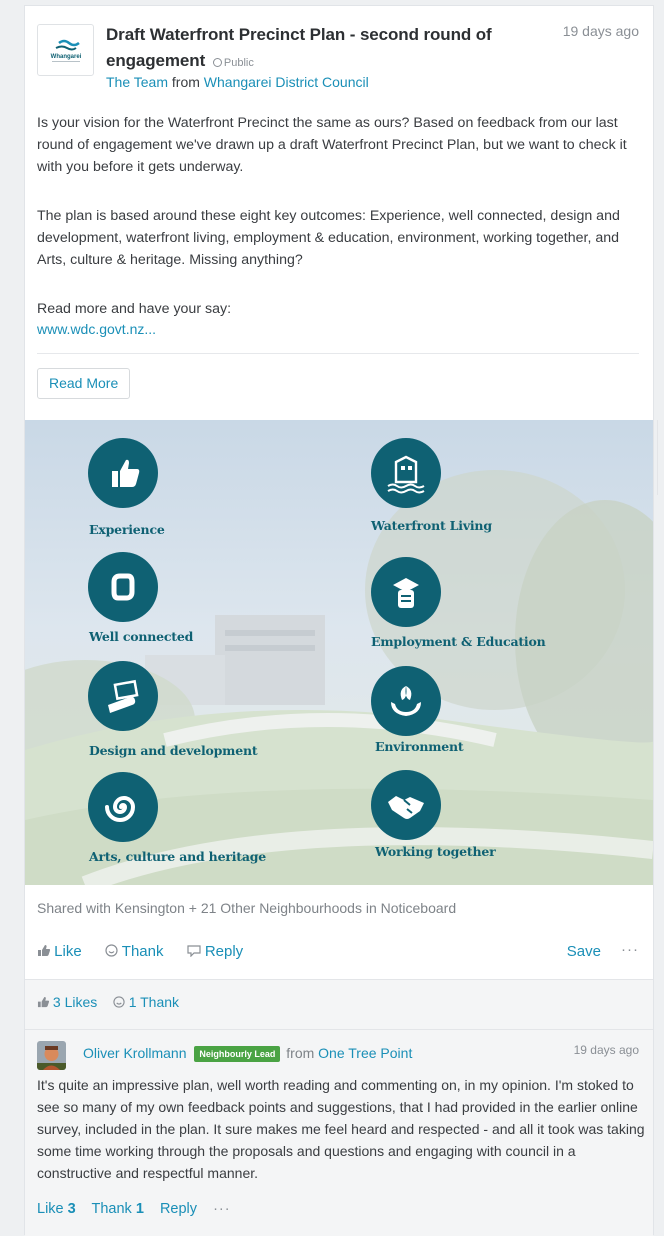 The height and width of the screenshot is (1236, 664). Describe the element at coordinates (338, 353) in the screenshot. I see `divider` at that location.